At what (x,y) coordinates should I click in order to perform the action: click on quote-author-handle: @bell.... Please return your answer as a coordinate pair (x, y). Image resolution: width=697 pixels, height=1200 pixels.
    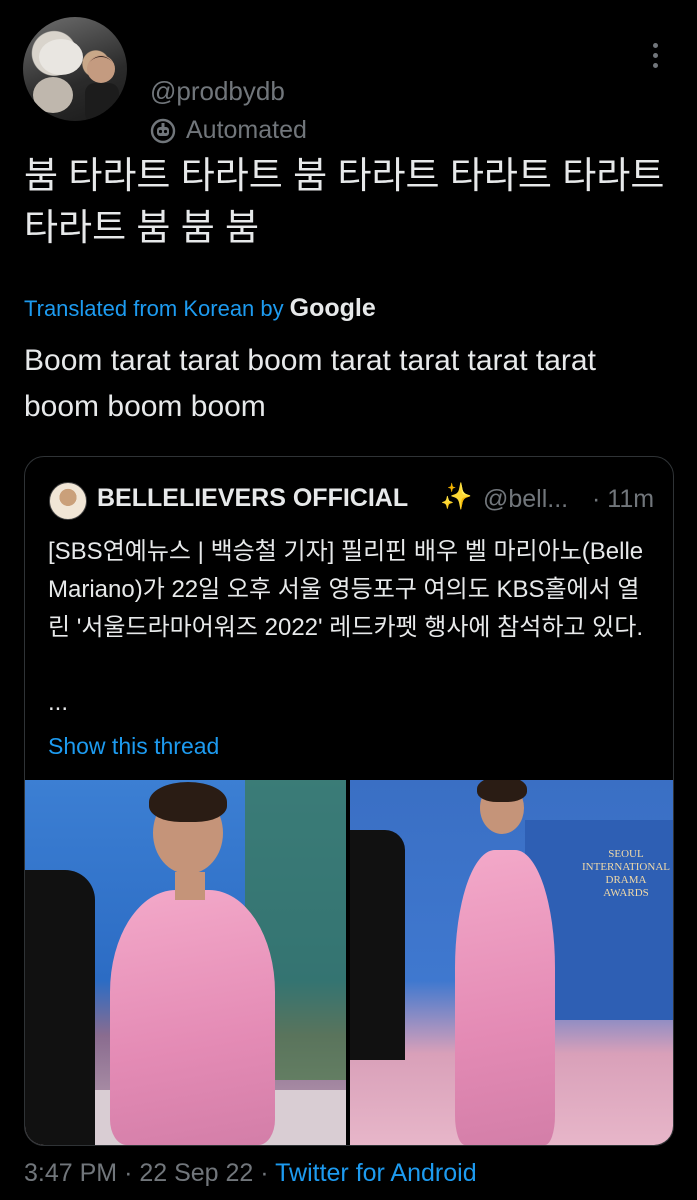
    Looking at the image, I should click on (525, 499).